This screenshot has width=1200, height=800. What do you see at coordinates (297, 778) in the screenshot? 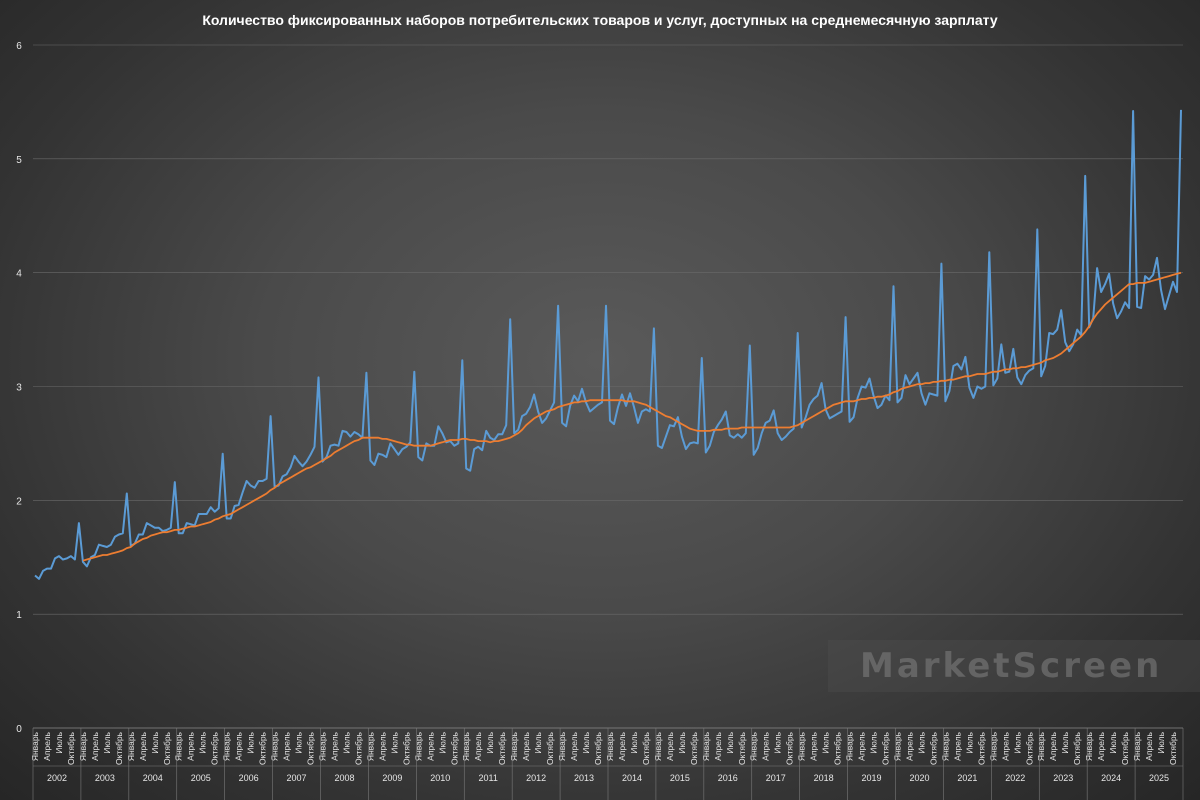
I see `year-label: 2007` at bounding box center [297, 778].